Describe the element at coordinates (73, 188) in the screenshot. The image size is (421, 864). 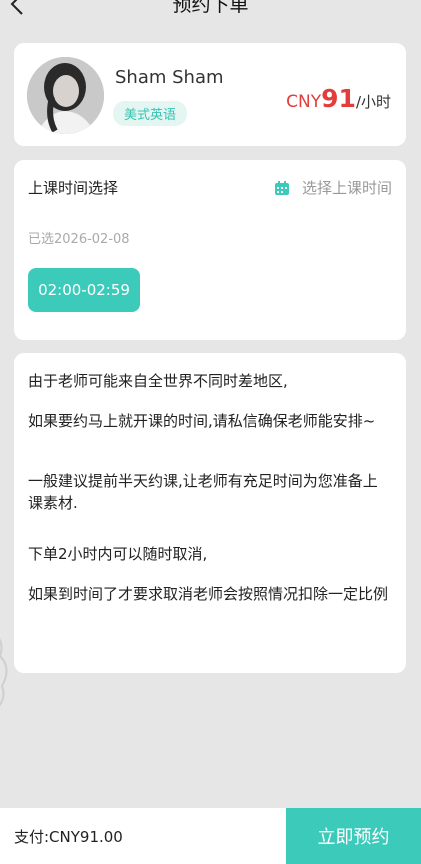
I see `schedule-title: 上课时间选择` at that location.